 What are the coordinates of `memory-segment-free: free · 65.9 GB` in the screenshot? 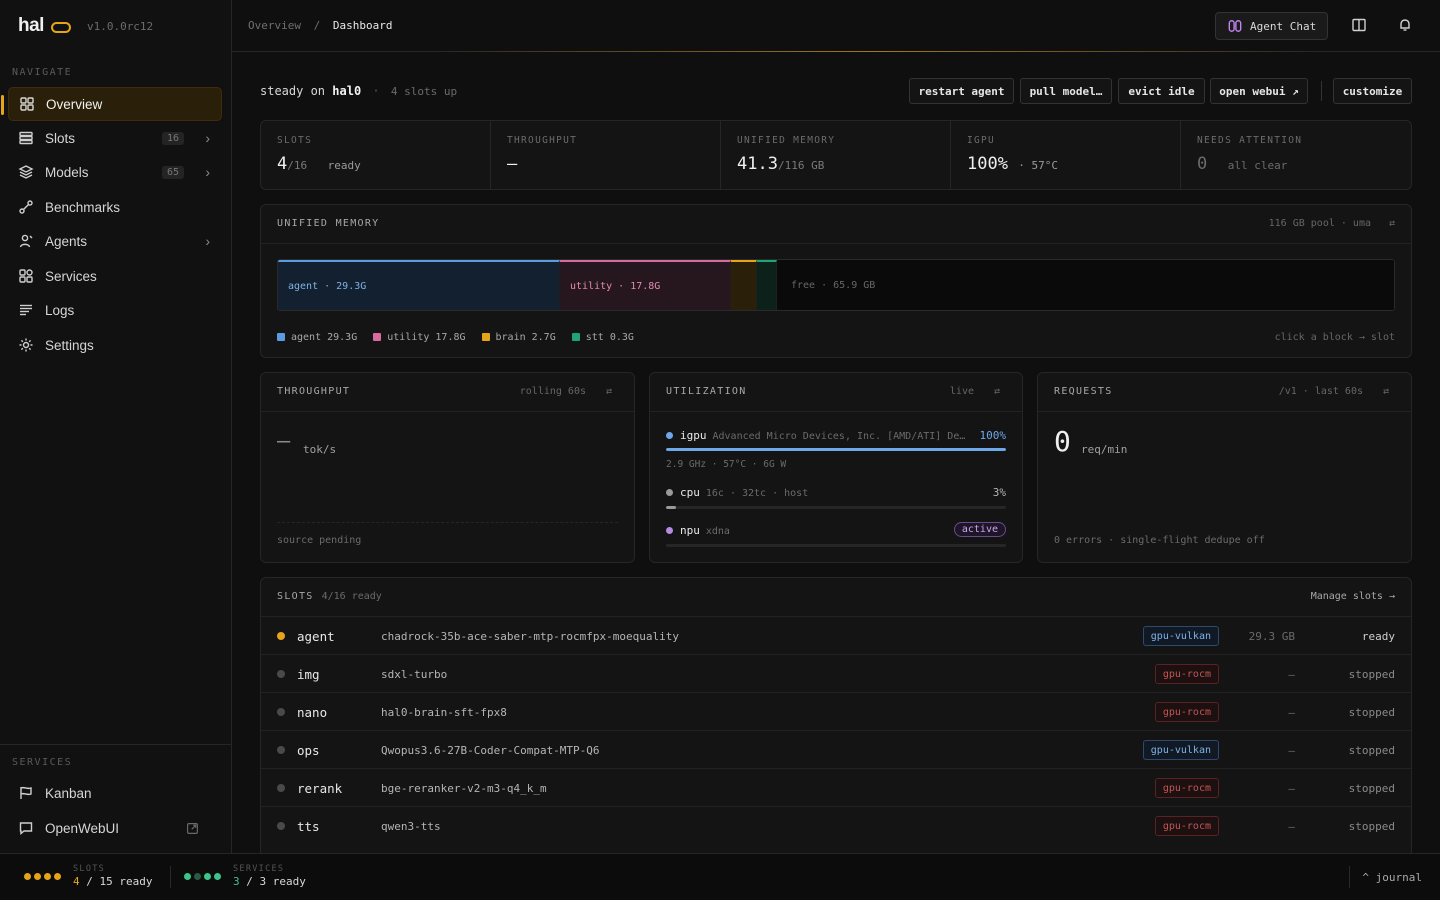 It's located at (1085, 285).